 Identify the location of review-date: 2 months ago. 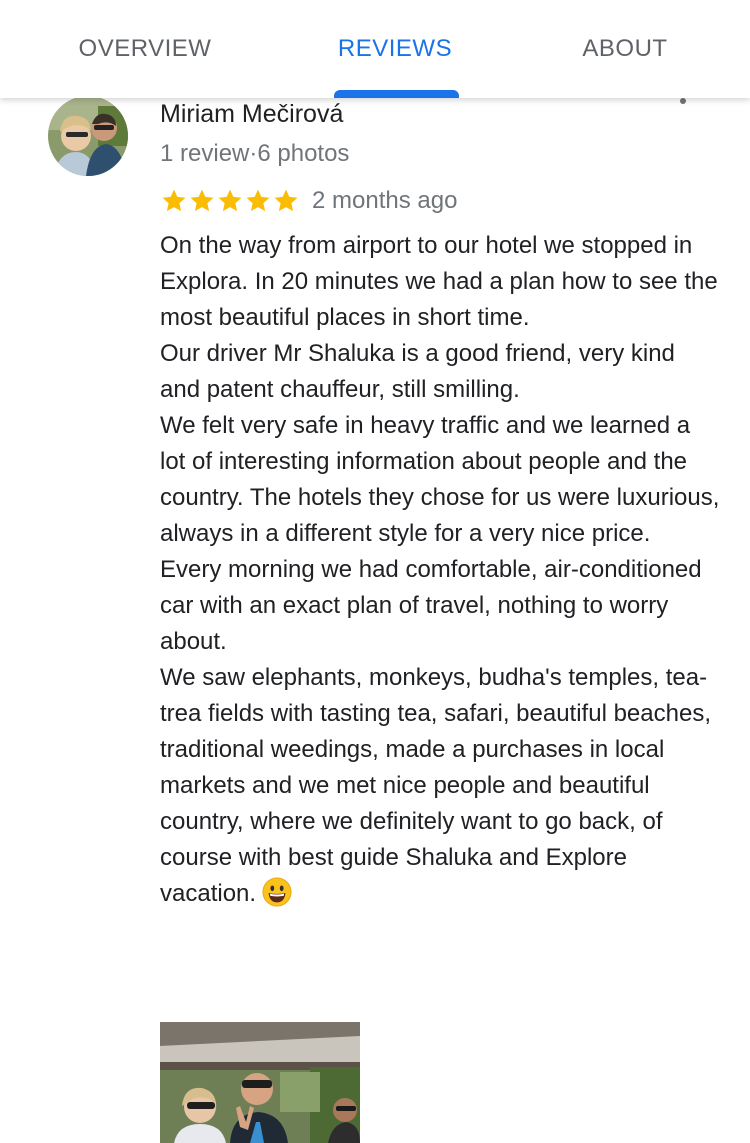
(385, 200).